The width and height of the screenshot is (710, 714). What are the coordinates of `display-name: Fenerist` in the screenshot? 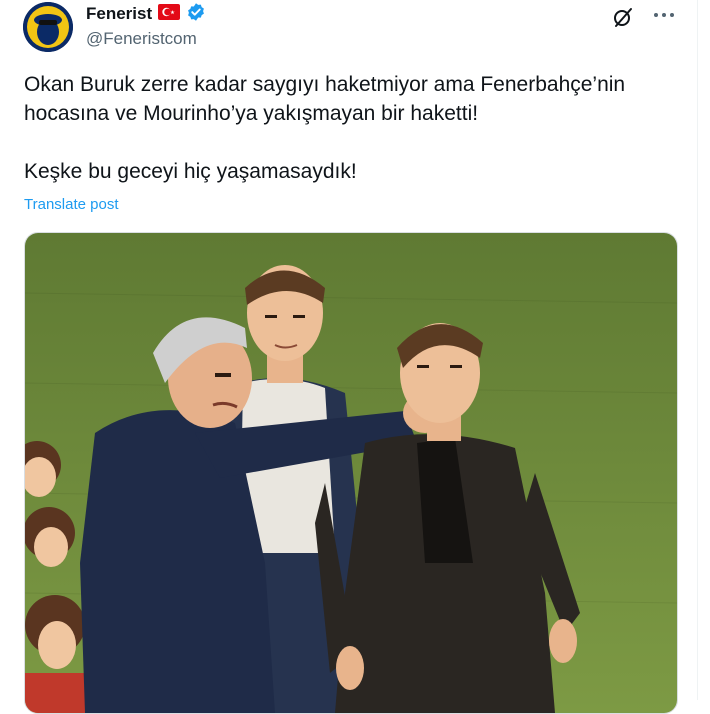 It's located at (119, 14).